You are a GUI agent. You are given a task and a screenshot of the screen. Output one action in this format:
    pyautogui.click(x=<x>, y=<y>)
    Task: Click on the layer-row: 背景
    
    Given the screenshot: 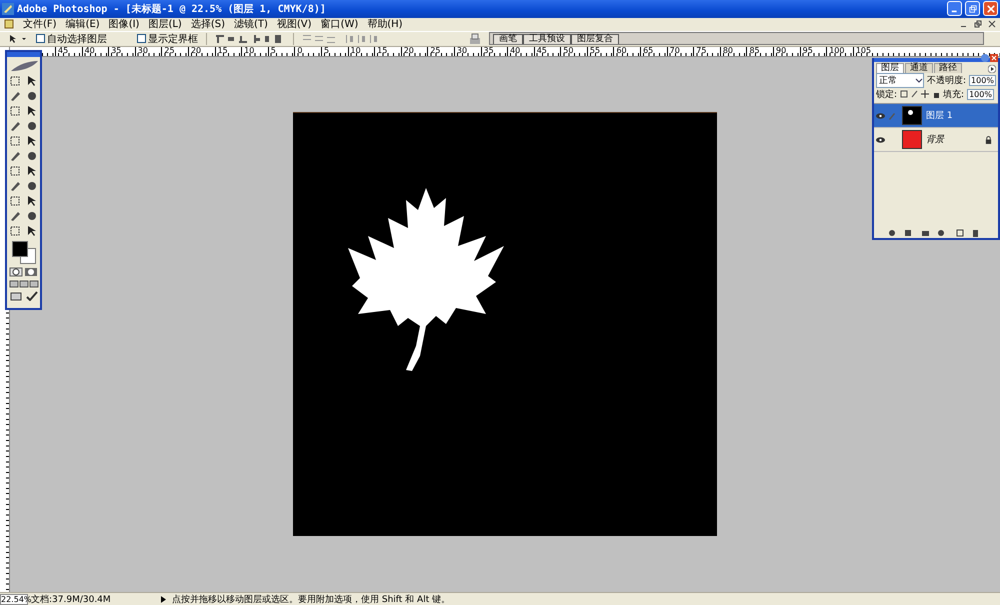 What is the action you would take?
    pyautogui.click(x=936, y=140)
    